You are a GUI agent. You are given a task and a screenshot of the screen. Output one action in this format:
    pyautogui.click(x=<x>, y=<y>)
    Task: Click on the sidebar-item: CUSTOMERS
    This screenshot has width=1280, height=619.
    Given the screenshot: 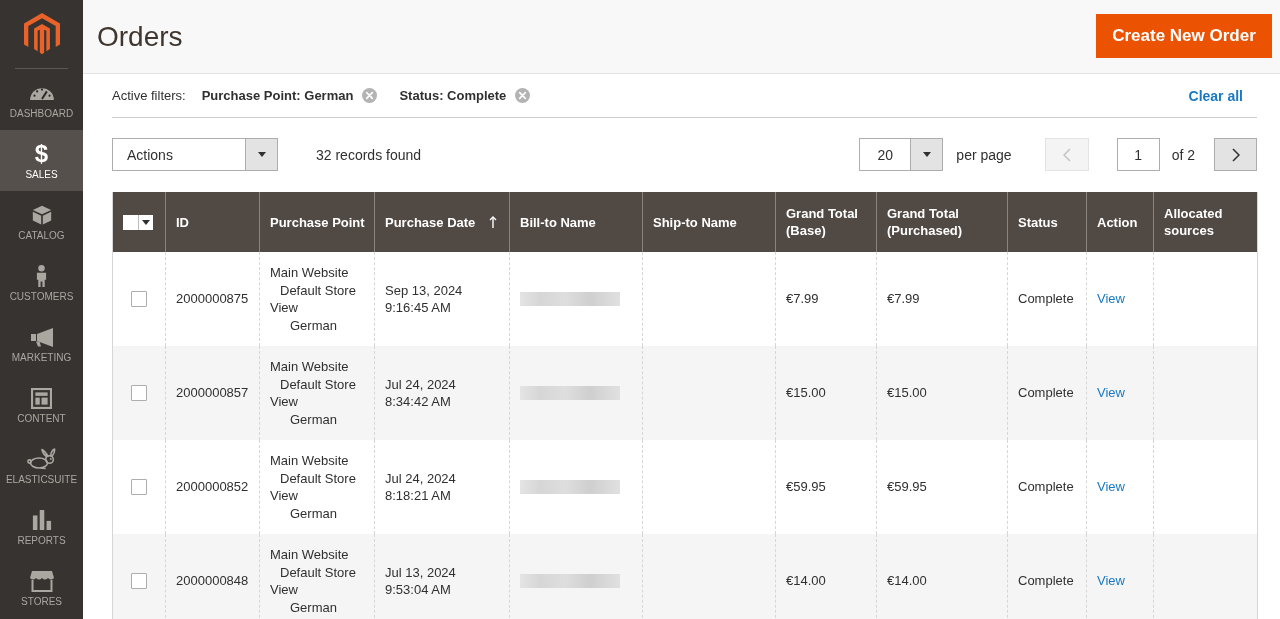 What is the action you would take?
    pyautogui.click(x=41, y=282)
    